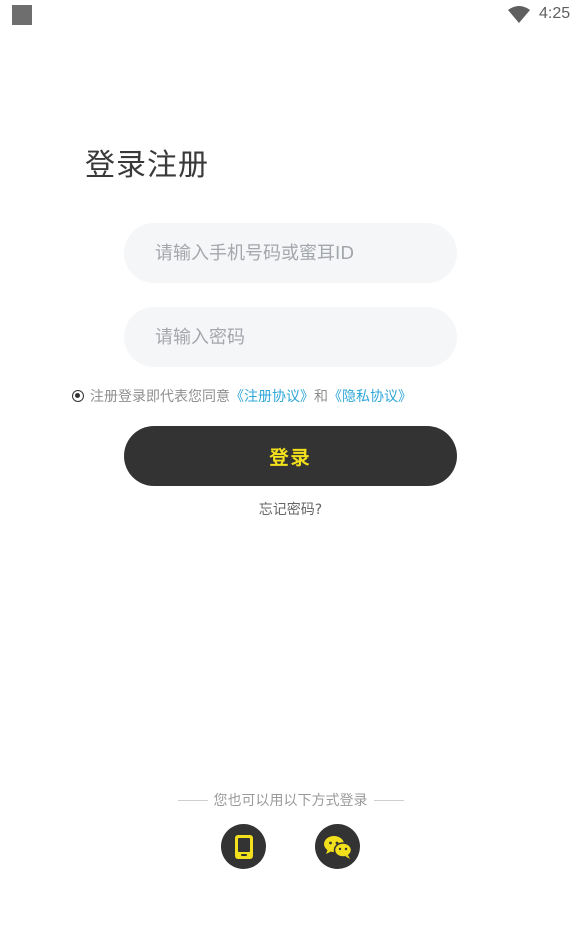 The width and height of the screenshot is (581, 930). I want to click on wifi-icon, so click(519, 14).